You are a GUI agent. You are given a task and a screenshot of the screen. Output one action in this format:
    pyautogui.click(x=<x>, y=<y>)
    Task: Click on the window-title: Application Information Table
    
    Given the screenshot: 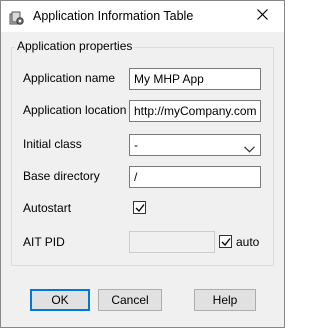 What is the action you would take?
    pyautogui.click(x=113, y=16)
    